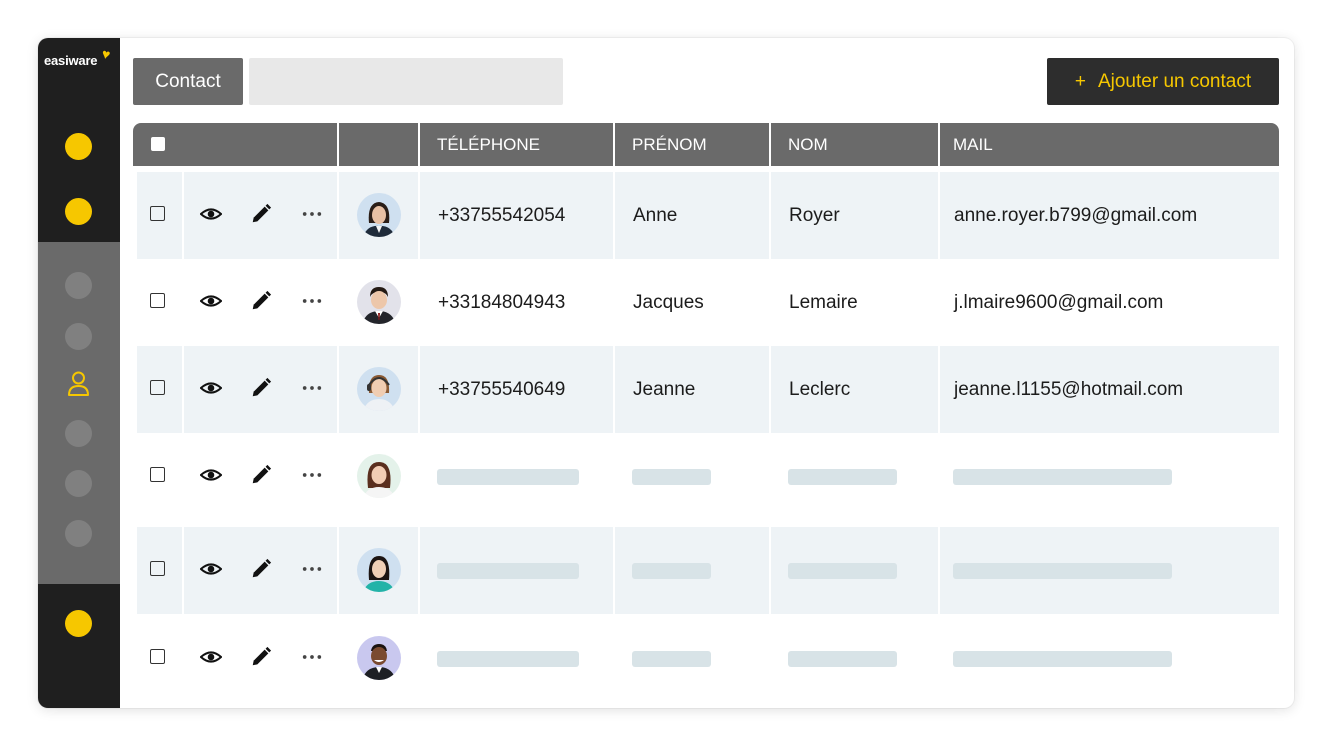  What do you see at coordinates (664, 389) in the screenshot?
I see `cell-prenom: Jeanne` at bounding box center [664, 389].